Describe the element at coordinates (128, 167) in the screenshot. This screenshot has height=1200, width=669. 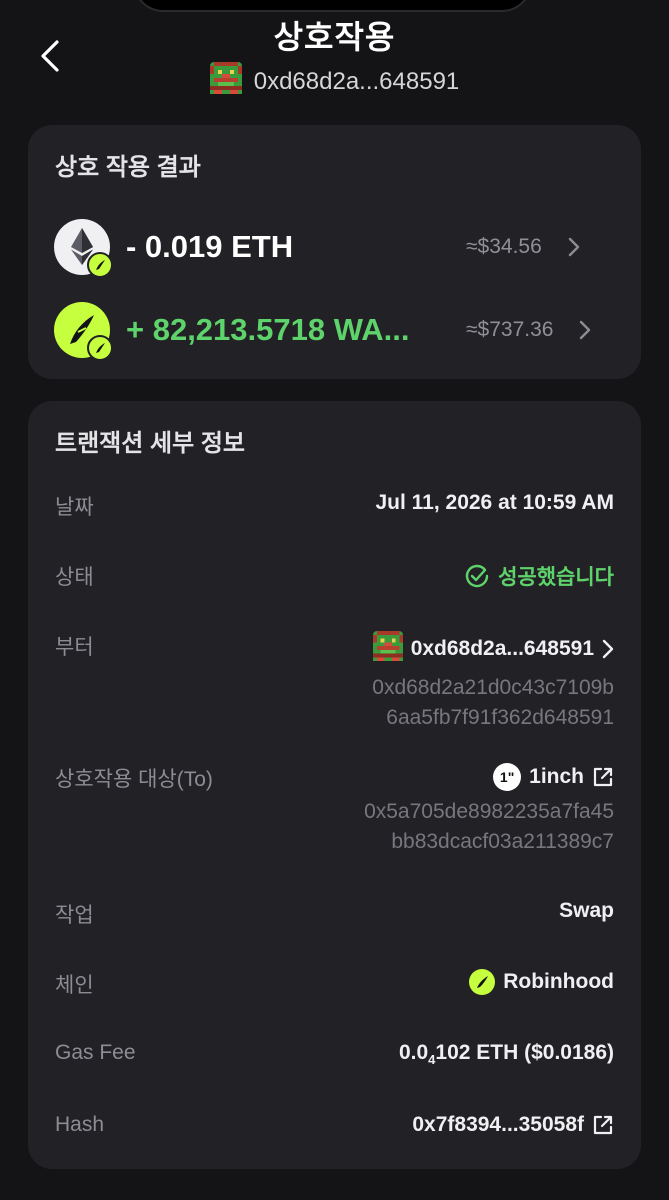
I see `result-card-title: 상호 작용 결과` at that location.